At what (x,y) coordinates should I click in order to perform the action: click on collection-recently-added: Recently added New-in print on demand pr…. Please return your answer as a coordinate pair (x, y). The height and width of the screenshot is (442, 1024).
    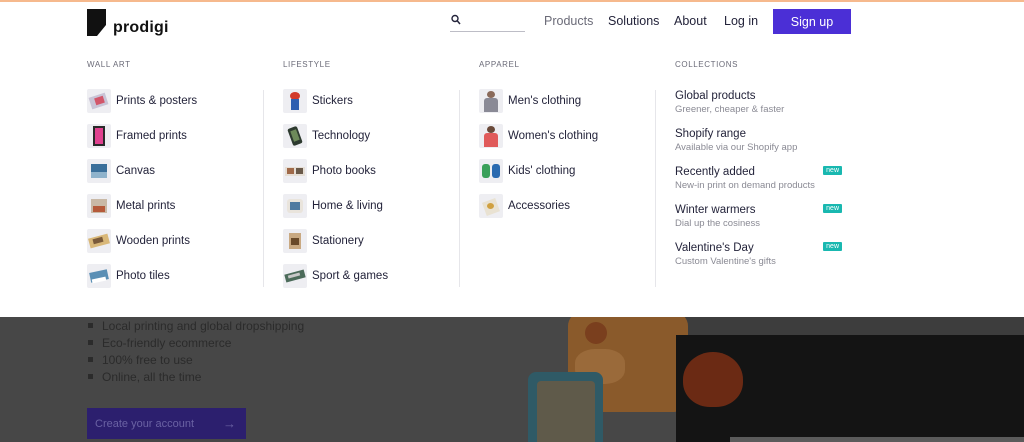
    Looking at the image, I should click on (760, 178).